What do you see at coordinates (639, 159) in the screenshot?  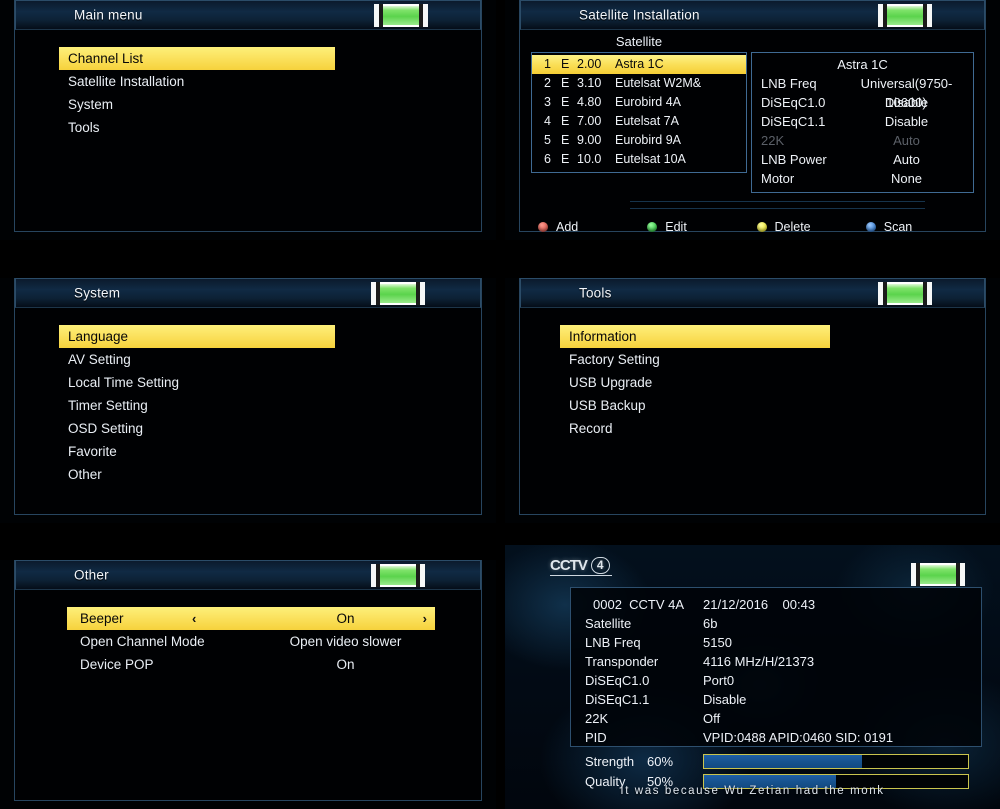 I see `satellite-row: 6 E 10.0 Eutelsat 10A` at bounding box center [639, 159].